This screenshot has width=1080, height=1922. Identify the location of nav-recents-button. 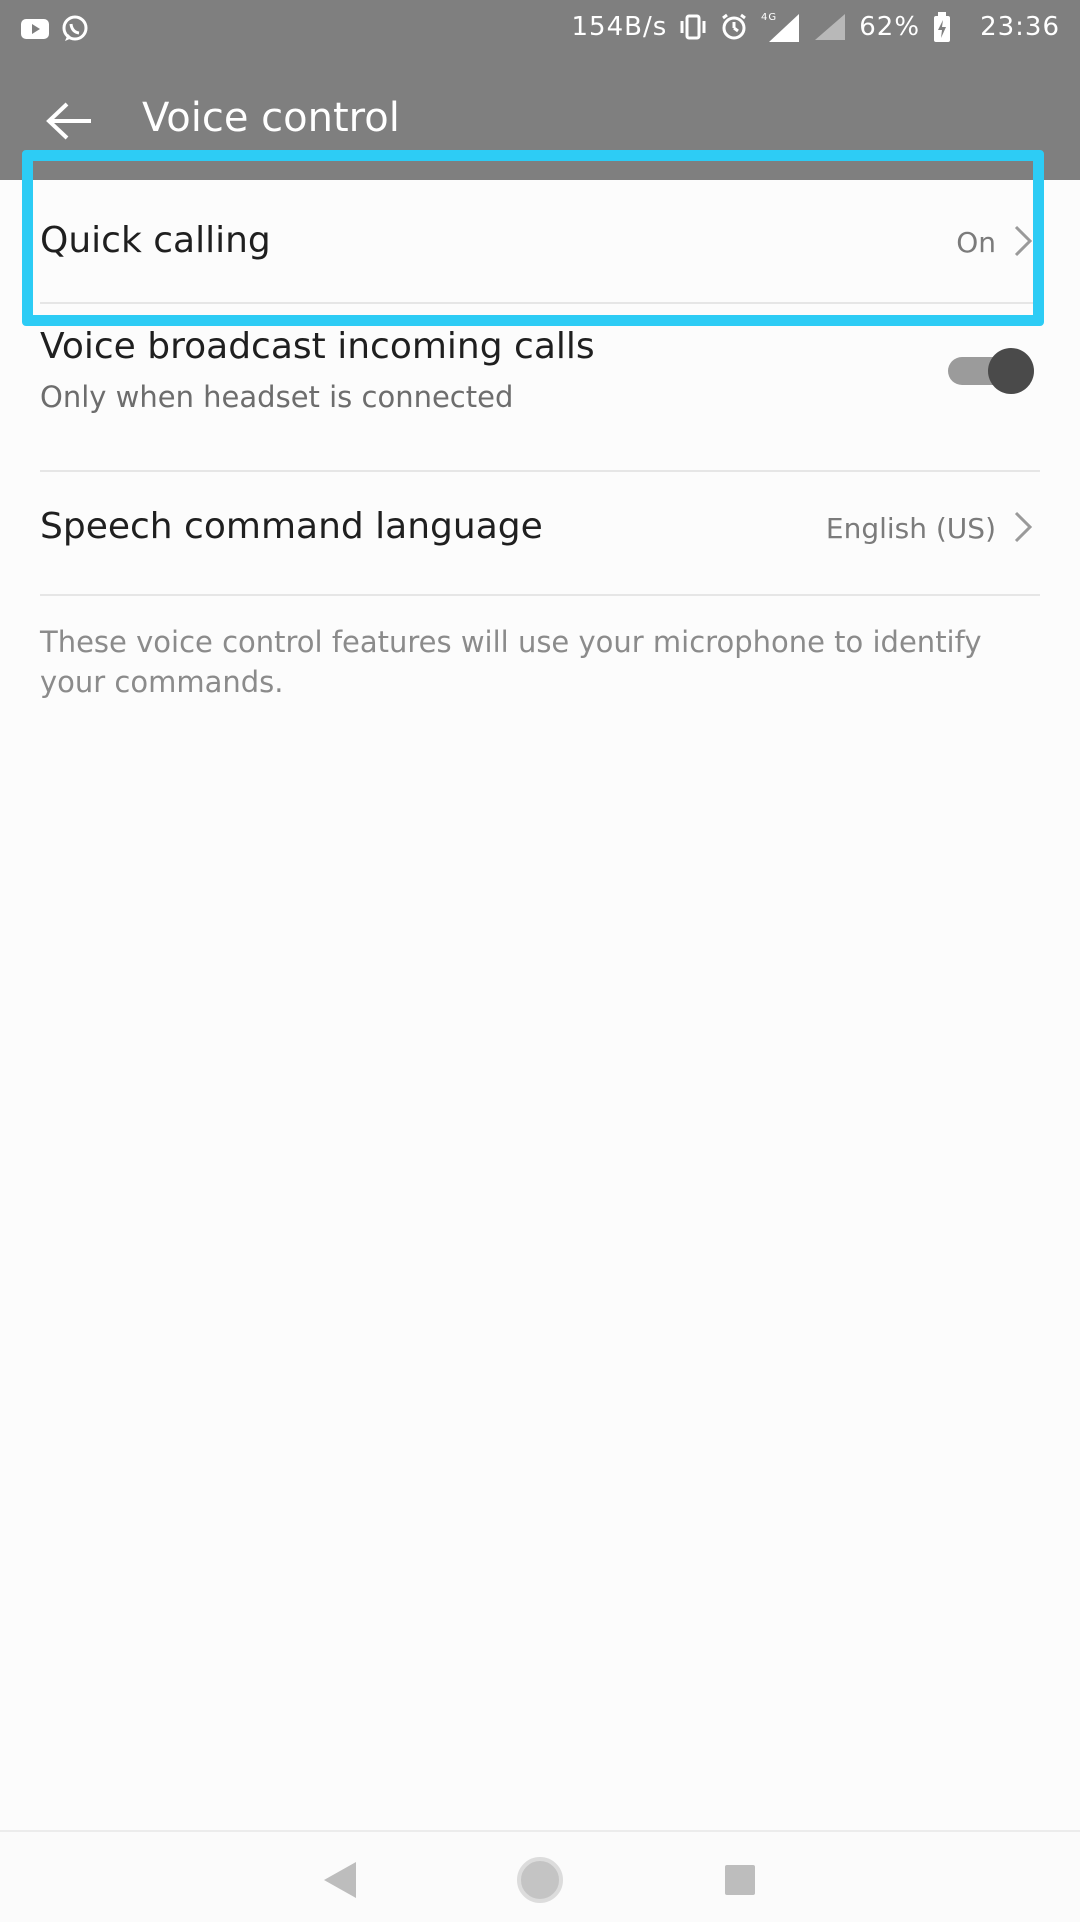
(740, 1880).